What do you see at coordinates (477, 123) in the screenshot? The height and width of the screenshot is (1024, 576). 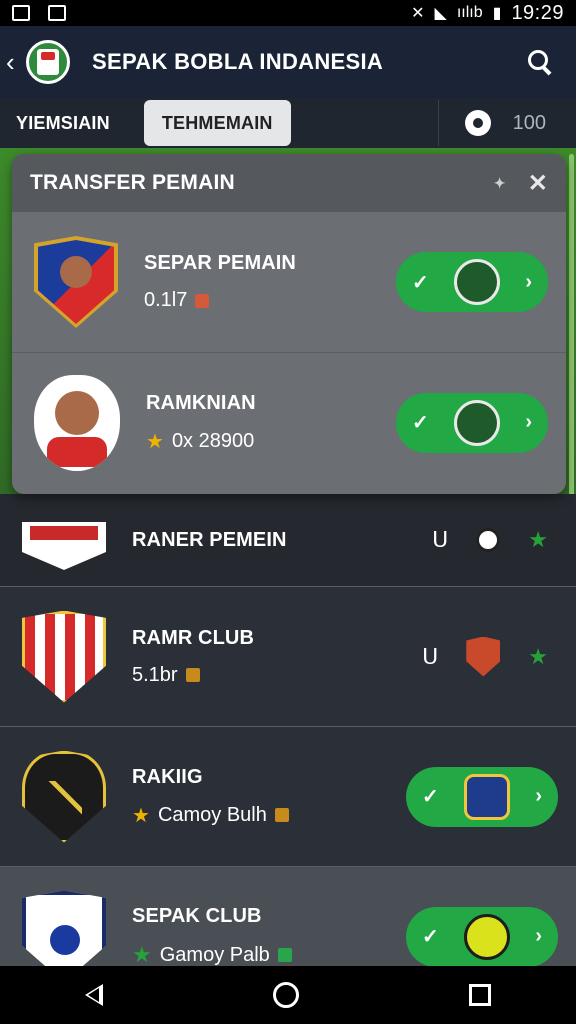 I see `coin-icon` at bounding box center [477, 123].